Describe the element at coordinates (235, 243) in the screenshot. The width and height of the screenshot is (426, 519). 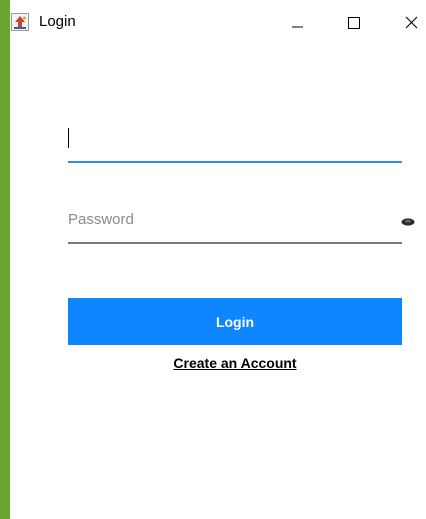
I see `password-underline` at that location.